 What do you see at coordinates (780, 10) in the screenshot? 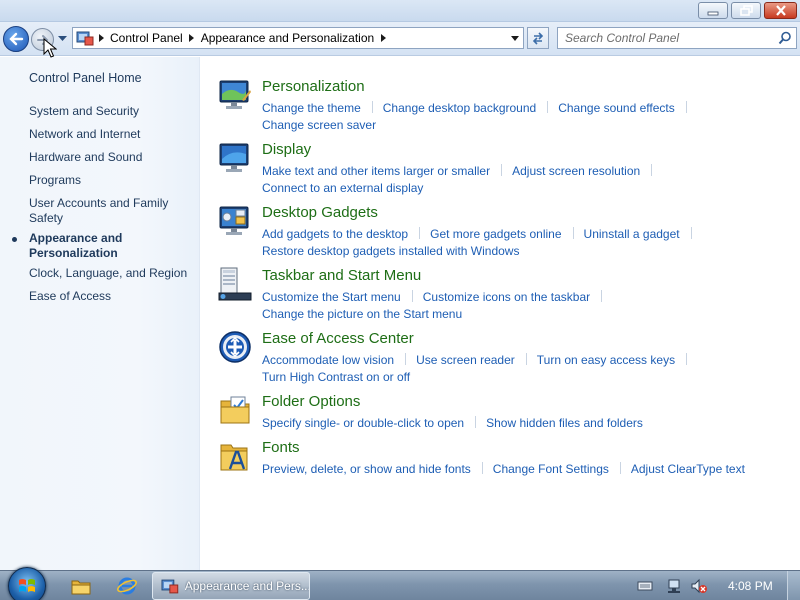
I see `close-button` at bounding box center [780, 10].